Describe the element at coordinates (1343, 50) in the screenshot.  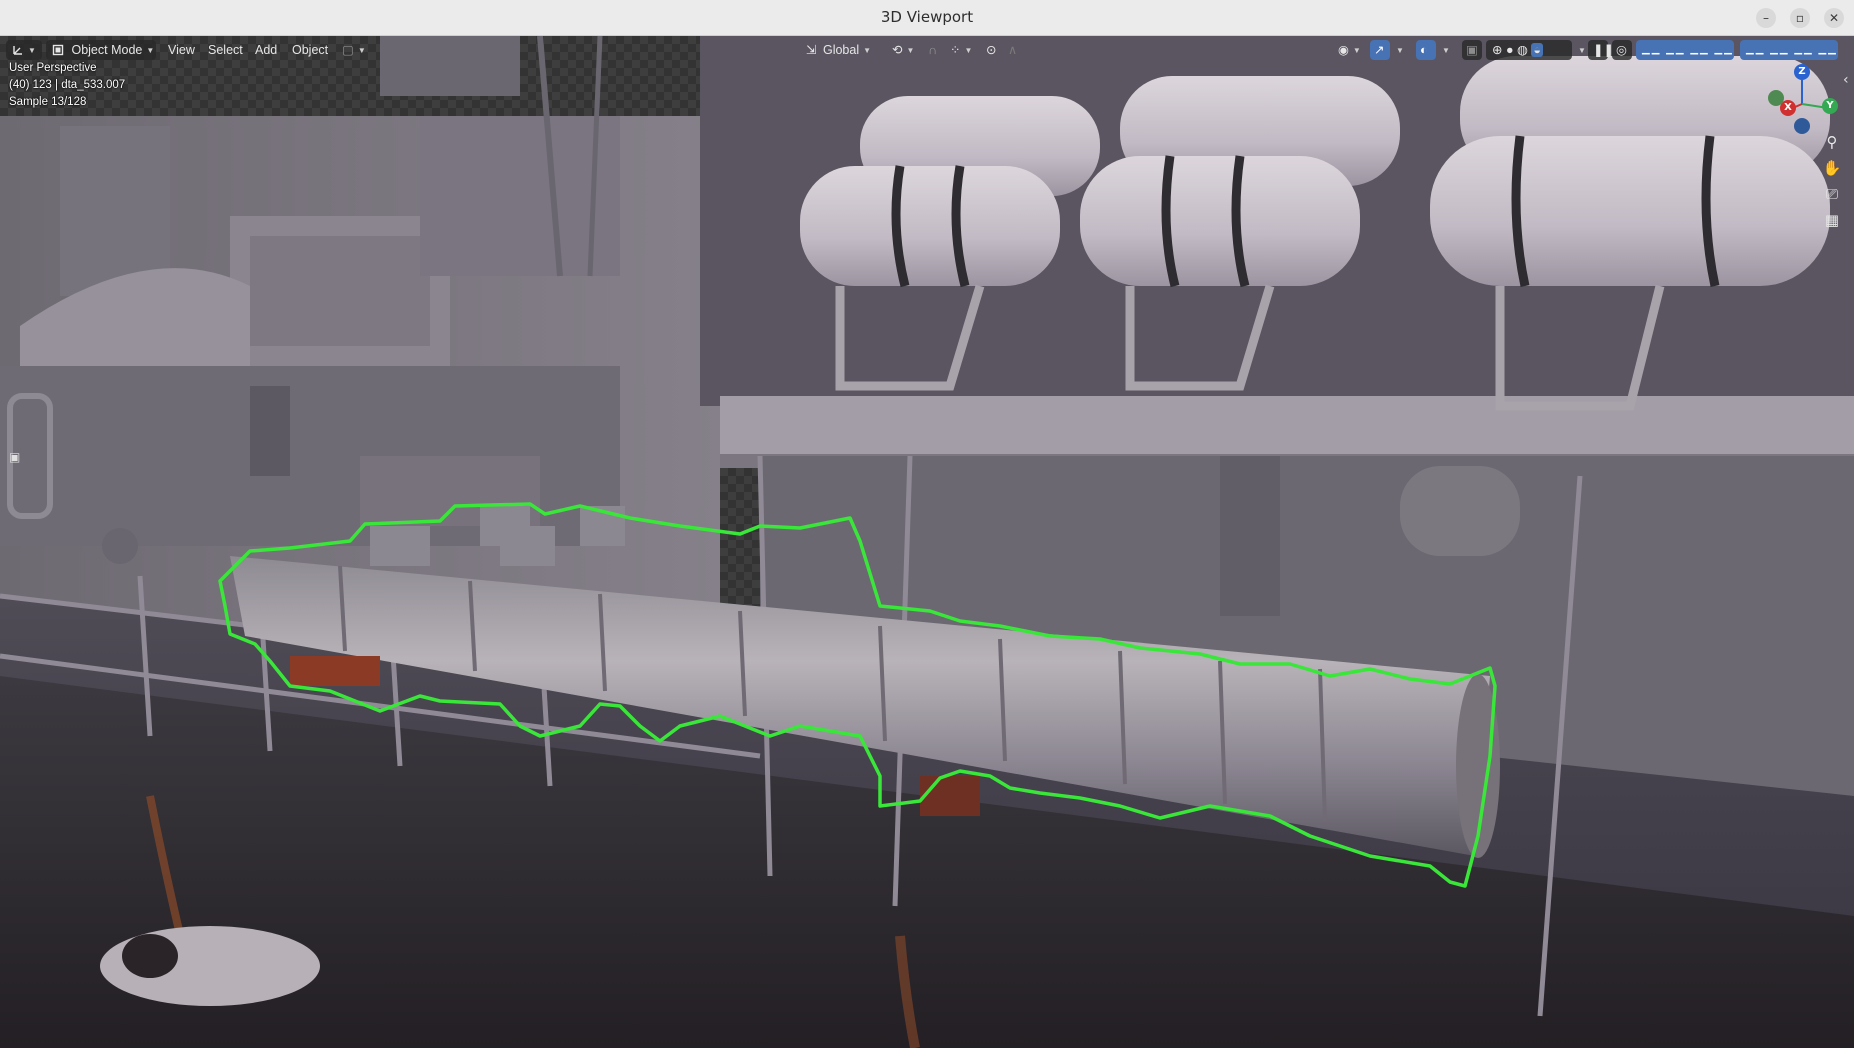
I see `visibility-icon: ◉` at that location.